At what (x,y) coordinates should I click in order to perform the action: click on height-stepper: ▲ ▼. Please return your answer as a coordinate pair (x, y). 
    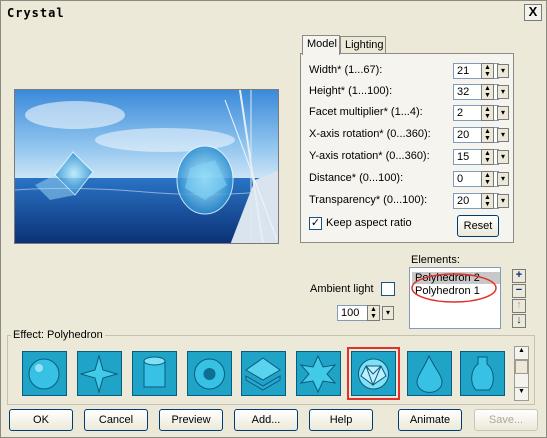
    Looking at the image, I should click on (487, 92).